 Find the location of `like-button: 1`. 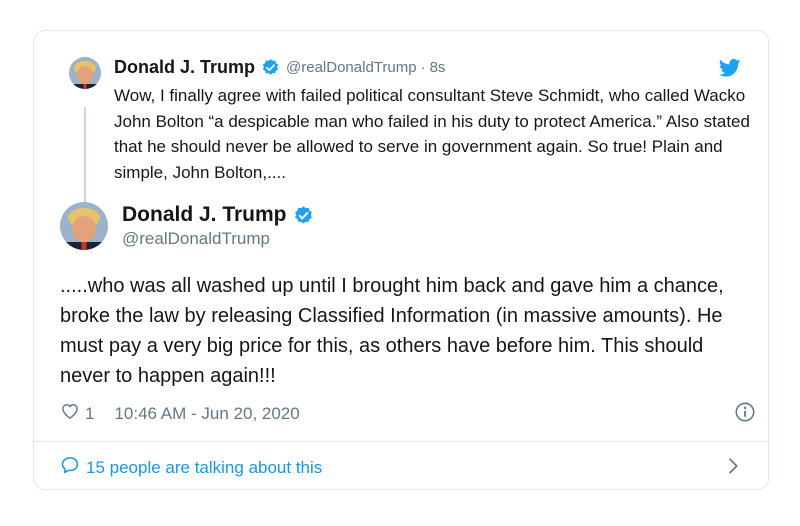

like-button: 1 is located at coordinates (77, 413).